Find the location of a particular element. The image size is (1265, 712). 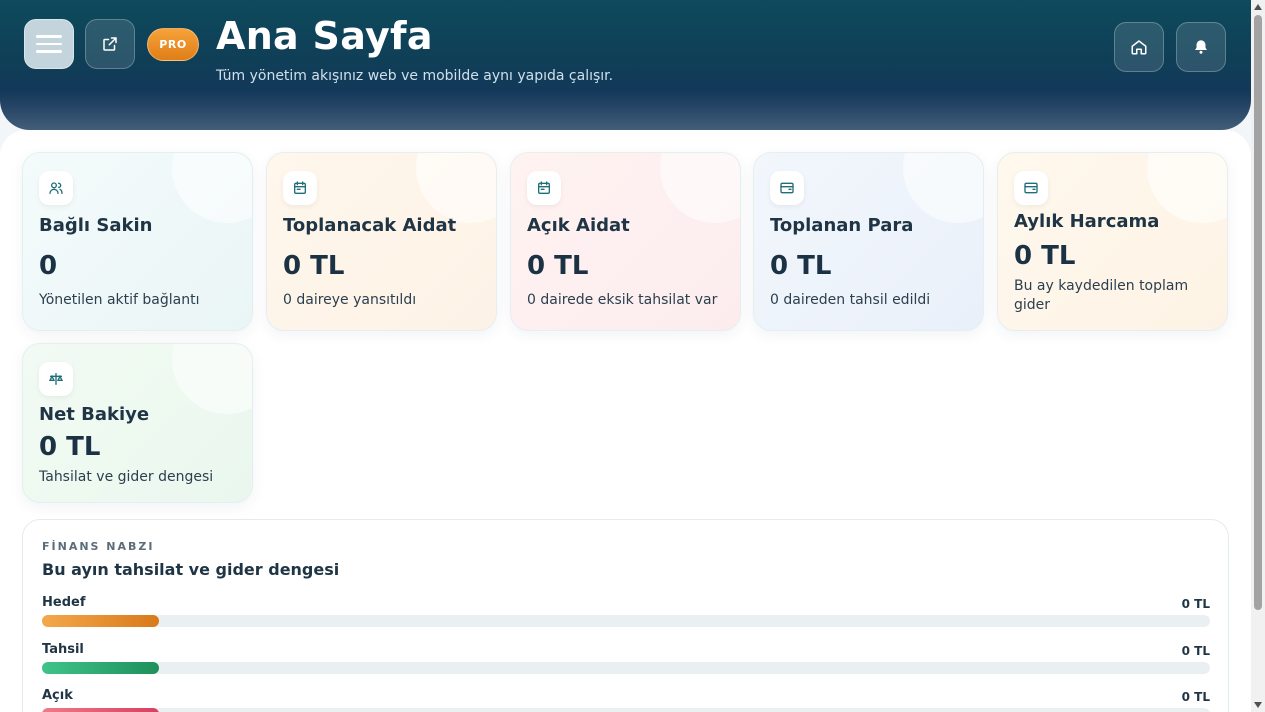

page-title: Ana Sayfa is located at coordinates (324, 36).